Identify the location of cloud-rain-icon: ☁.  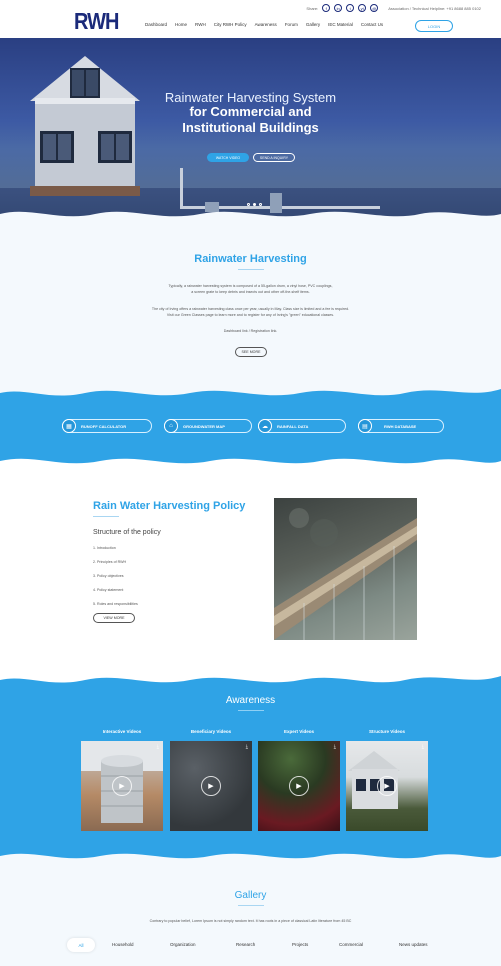
(265, 426).